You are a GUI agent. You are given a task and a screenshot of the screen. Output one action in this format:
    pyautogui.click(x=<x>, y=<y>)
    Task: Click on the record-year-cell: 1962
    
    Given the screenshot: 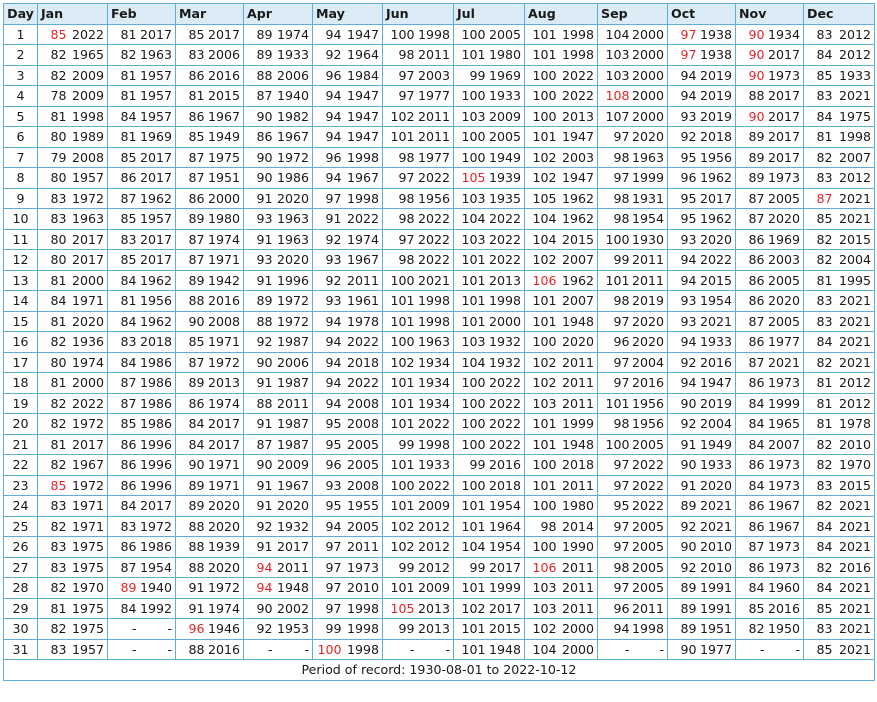 What is the action you would take?
    pyautogui.click(x=156, y=321)
    